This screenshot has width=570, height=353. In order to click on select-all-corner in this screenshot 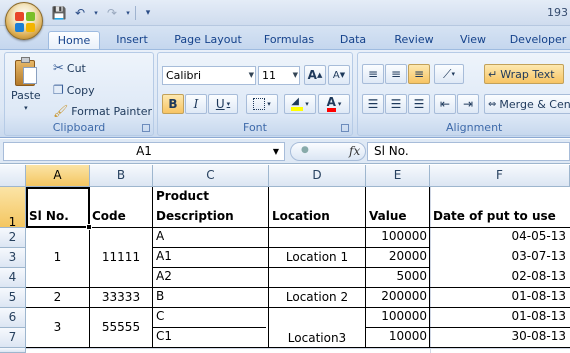, I will do `click(13, 176)`.